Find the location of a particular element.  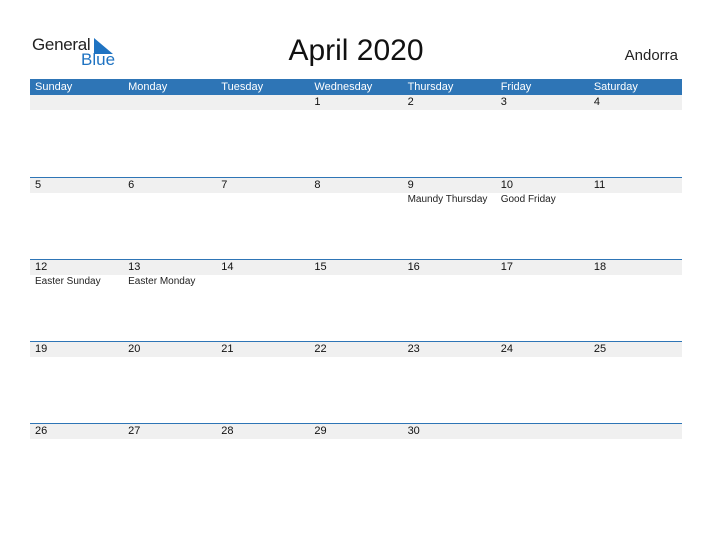

week-row: 12 13 14 15 16 17 18 Easter Sunday Easter Monday is located at coordinates (356, 300).